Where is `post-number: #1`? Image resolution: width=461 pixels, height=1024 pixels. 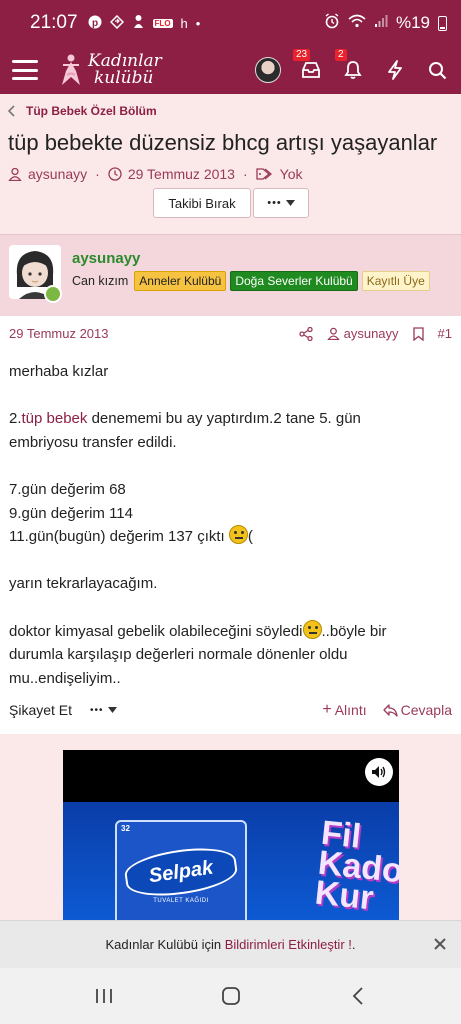
post-number: #1 is located at coordinates (445, 333).